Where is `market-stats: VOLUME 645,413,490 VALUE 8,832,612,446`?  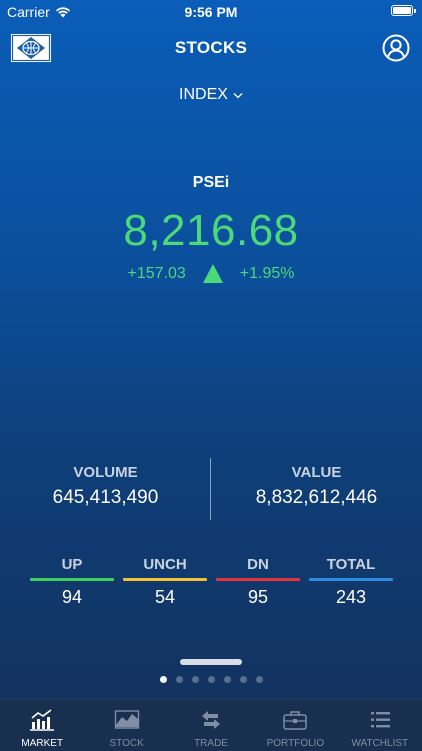 market-stats: VOLUME 645,413,490 VALUE 8,832,612,446 is located at coordinates (211, 489).